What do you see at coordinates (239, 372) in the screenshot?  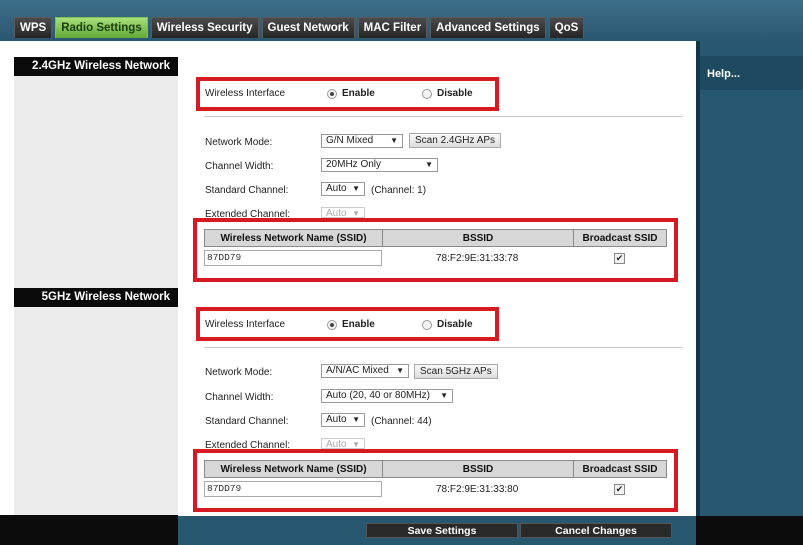 I see `network-mode-label-5ghz: Network Mode:` at bounding box center [239, 372].